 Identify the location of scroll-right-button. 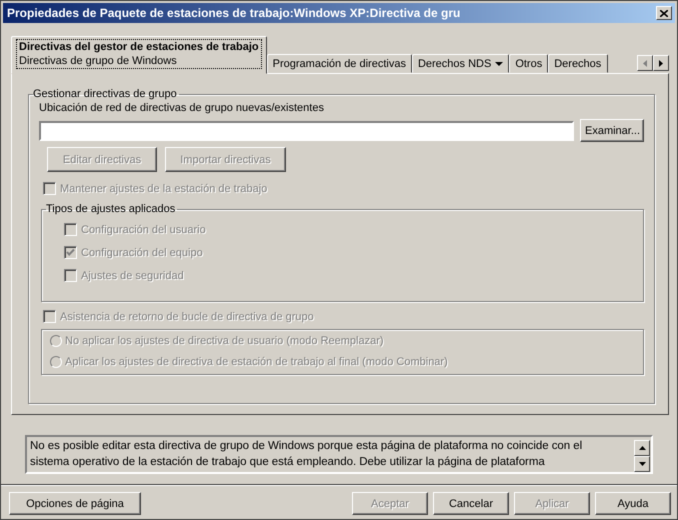
(661, 63).